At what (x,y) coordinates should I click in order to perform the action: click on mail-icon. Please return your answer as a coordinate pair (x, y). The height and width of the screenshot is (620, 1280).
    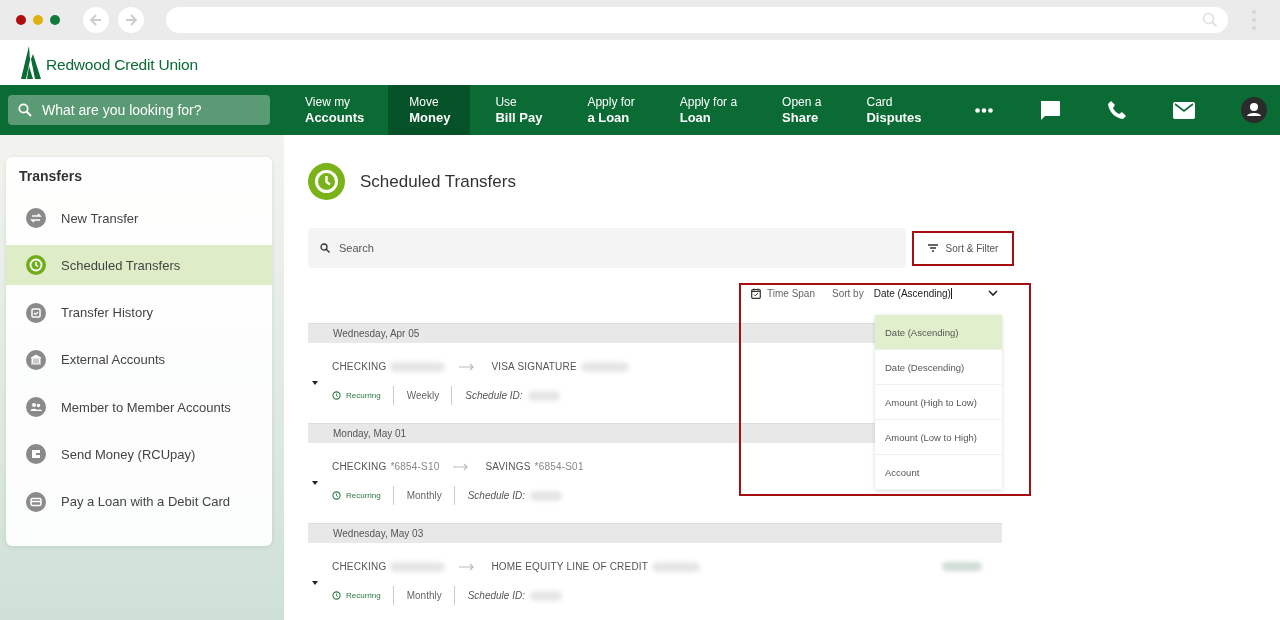
    Looking at the image, I should click on (1184, 110).